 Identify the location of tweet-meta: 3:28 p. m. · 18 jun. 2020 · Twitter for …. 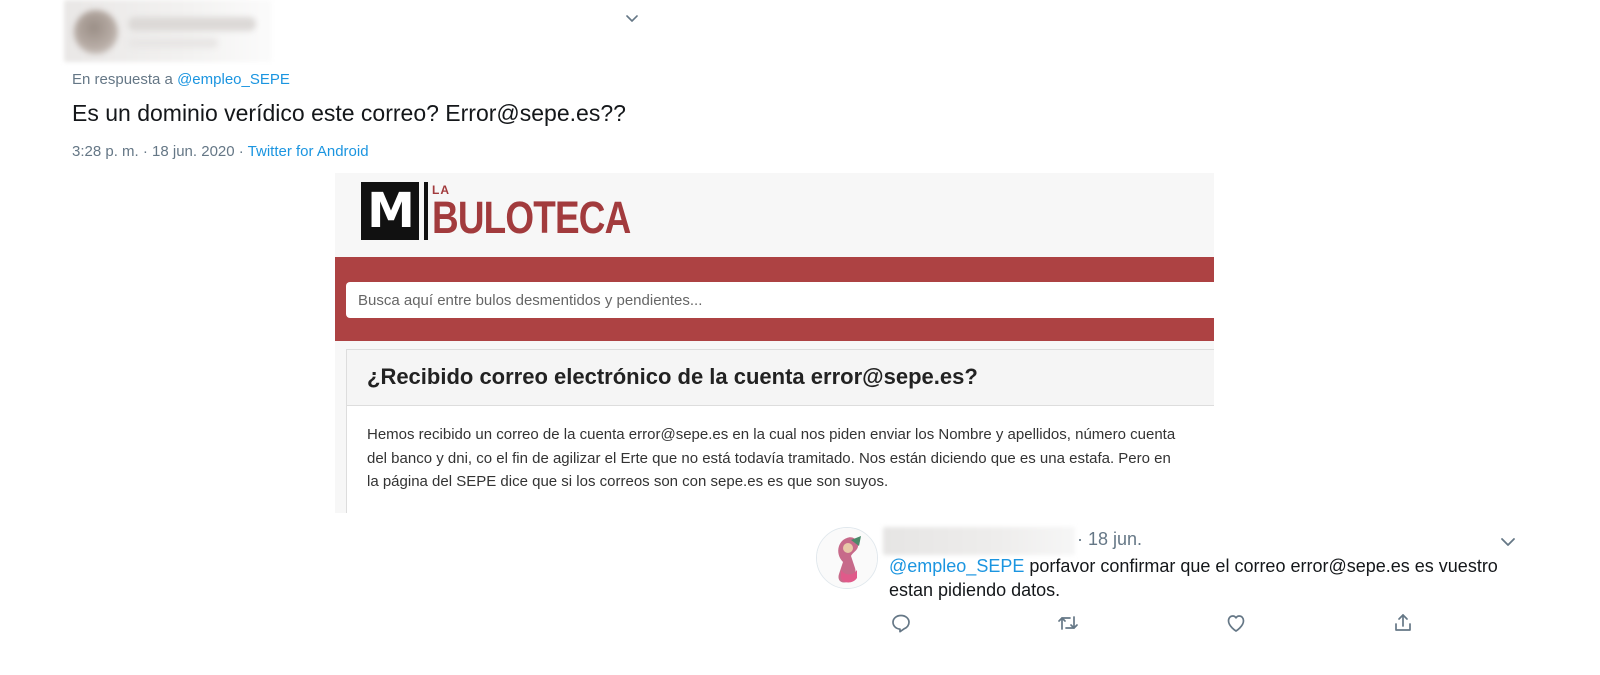
(220, 151).